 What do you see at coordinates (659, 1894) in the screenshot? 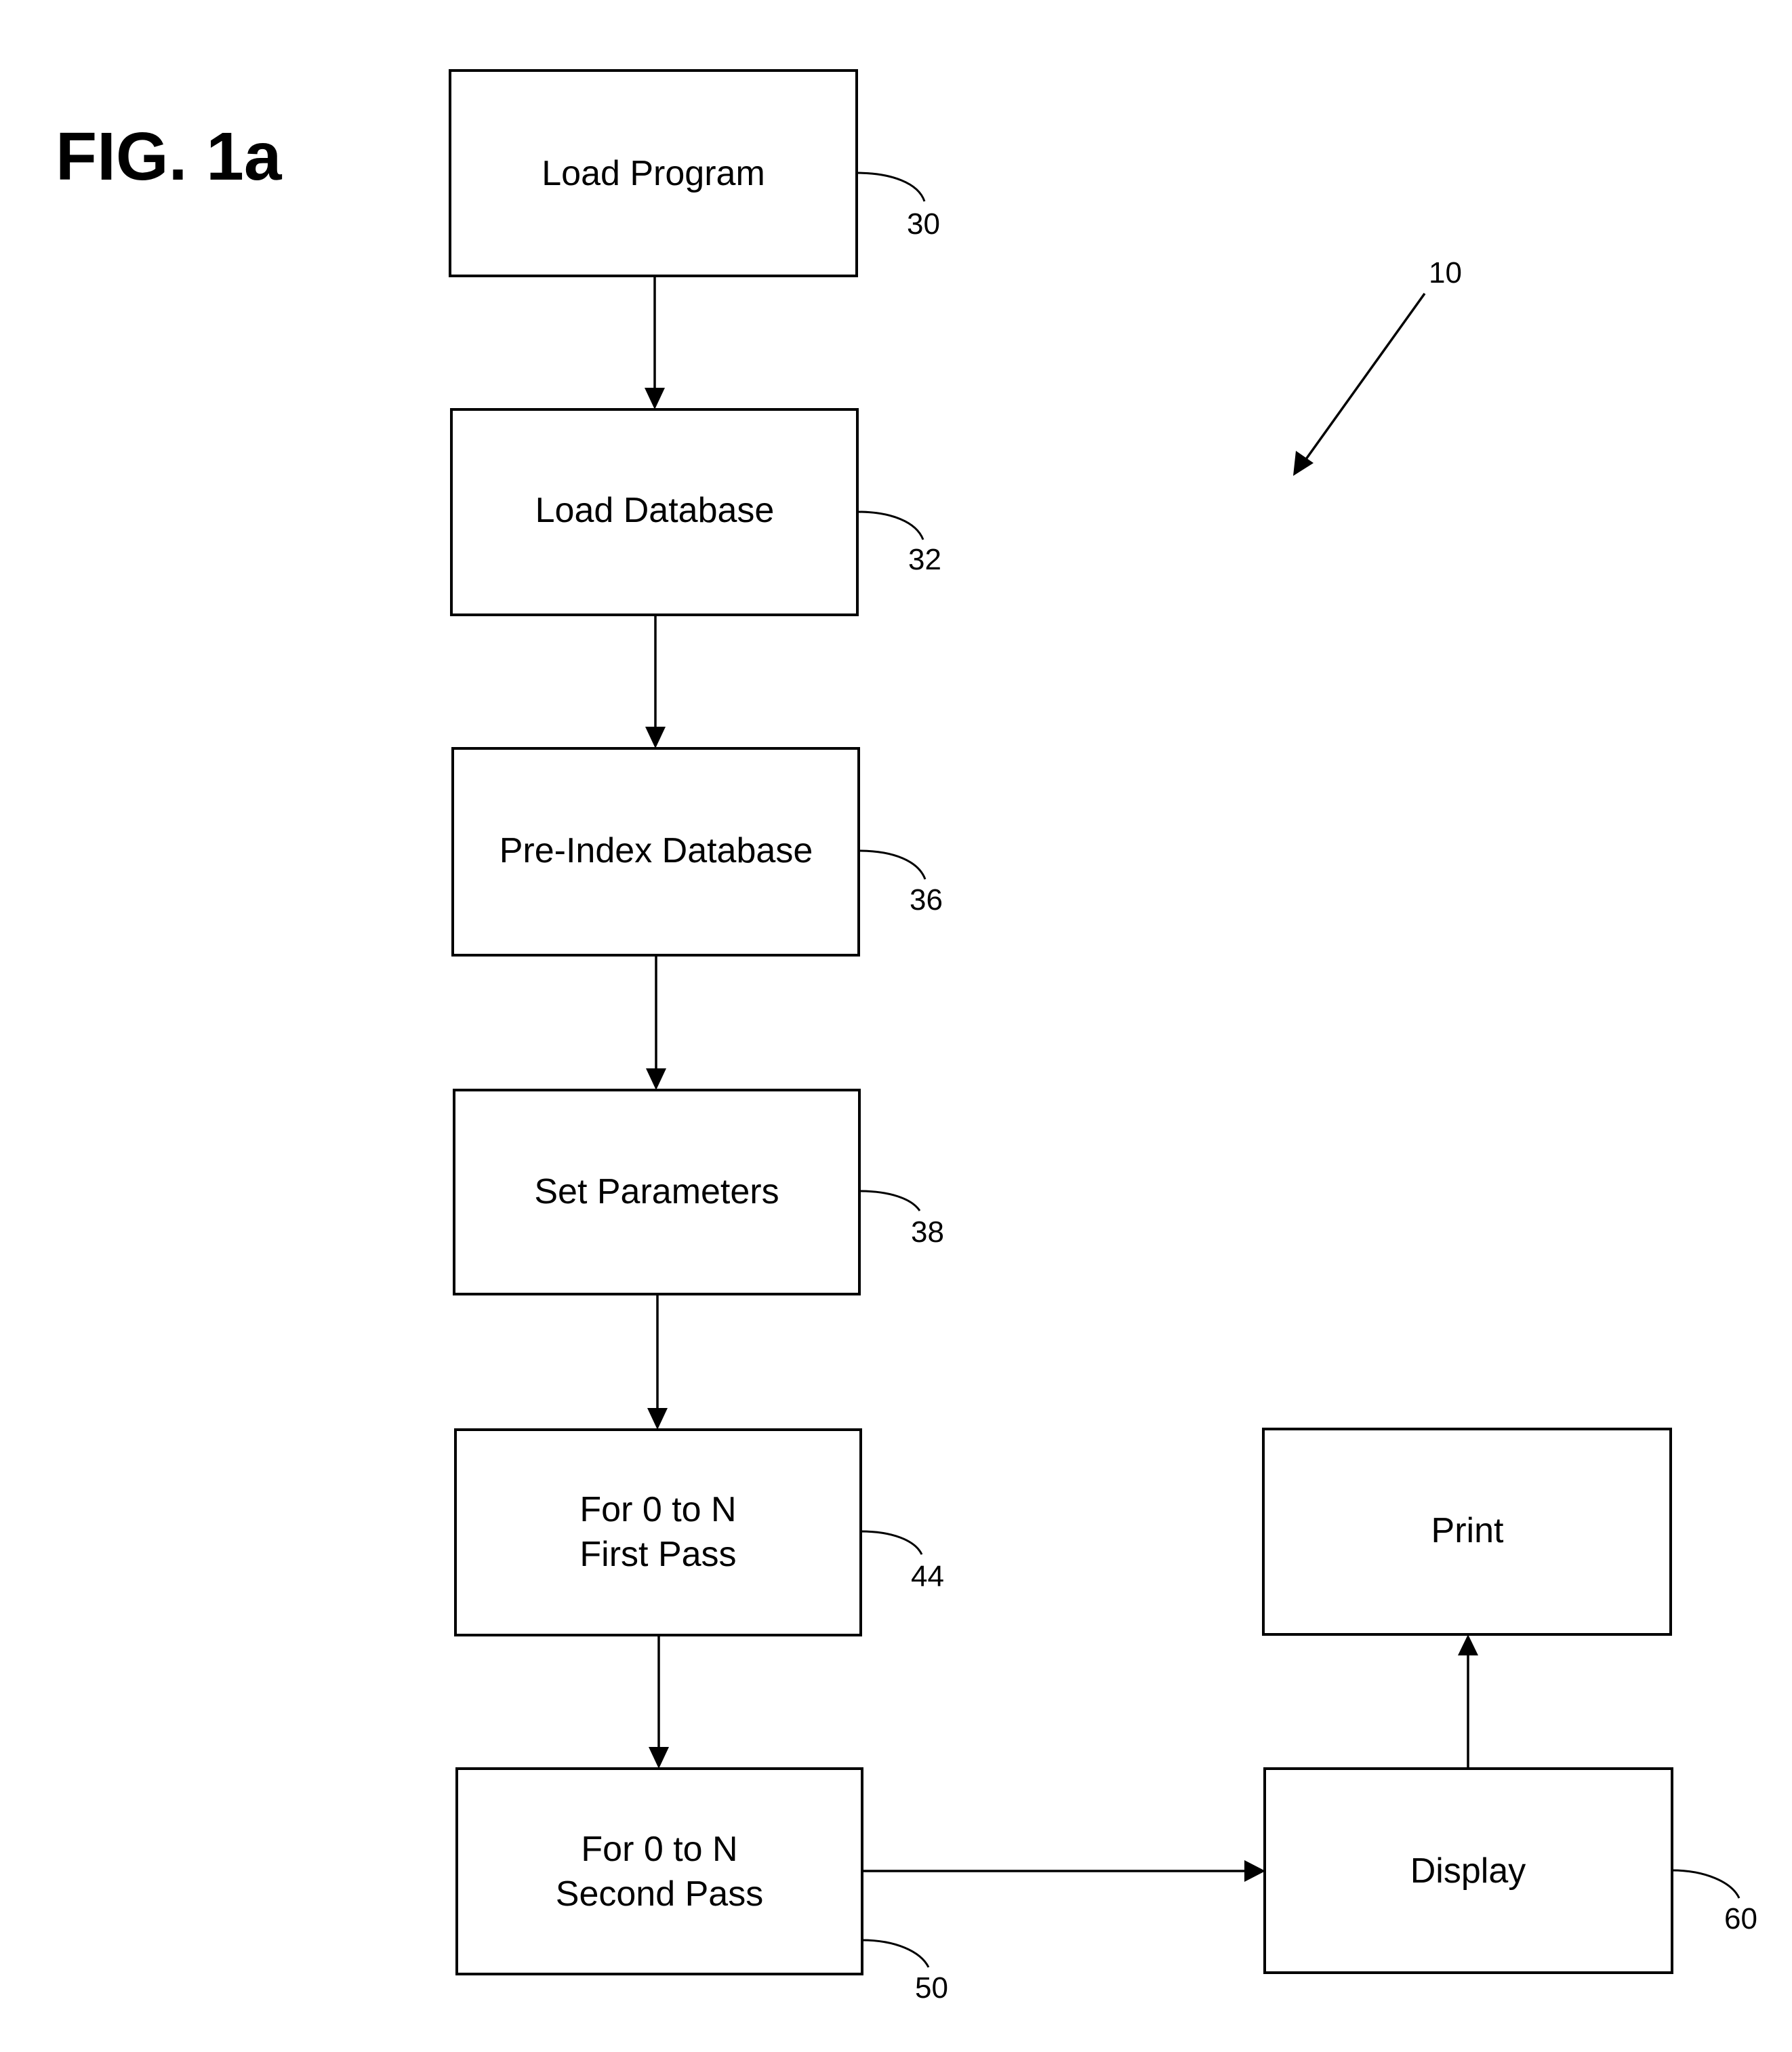
I see `node-label-line-2: Second Pass` at bounding box center [659, 1894].